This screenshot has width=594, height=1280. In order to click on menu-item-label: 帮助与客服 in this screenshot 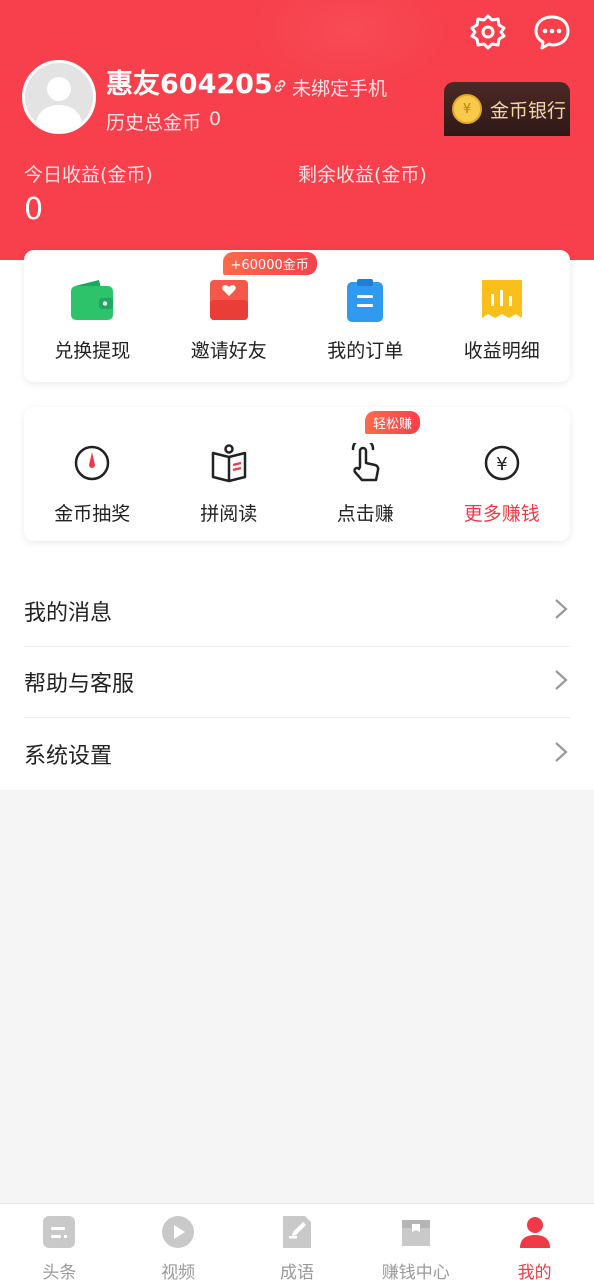, I will do `click(79, 684)`.